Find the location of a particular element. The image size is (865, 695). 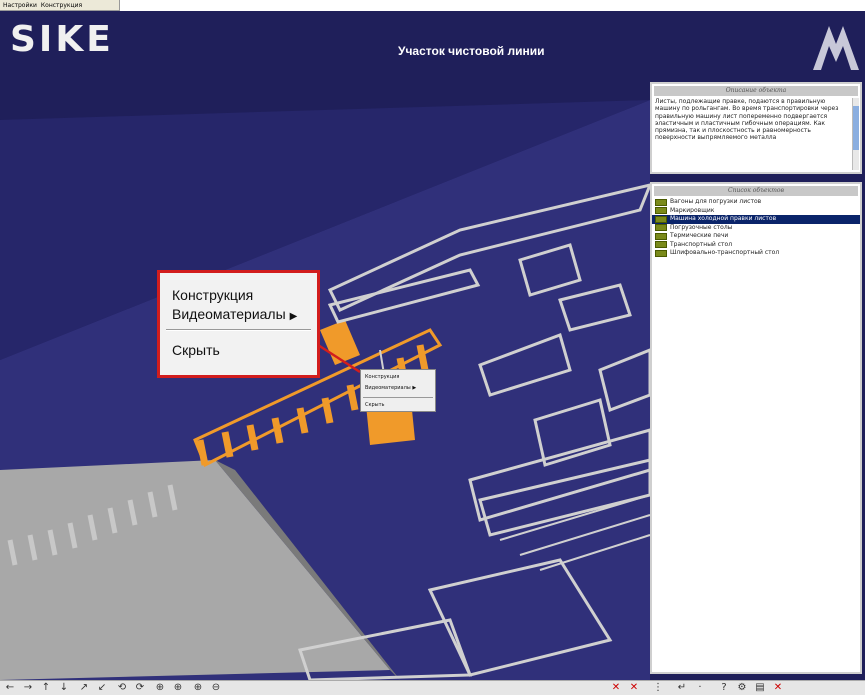

toggle-icon: · is located at coordinates (700, 688).